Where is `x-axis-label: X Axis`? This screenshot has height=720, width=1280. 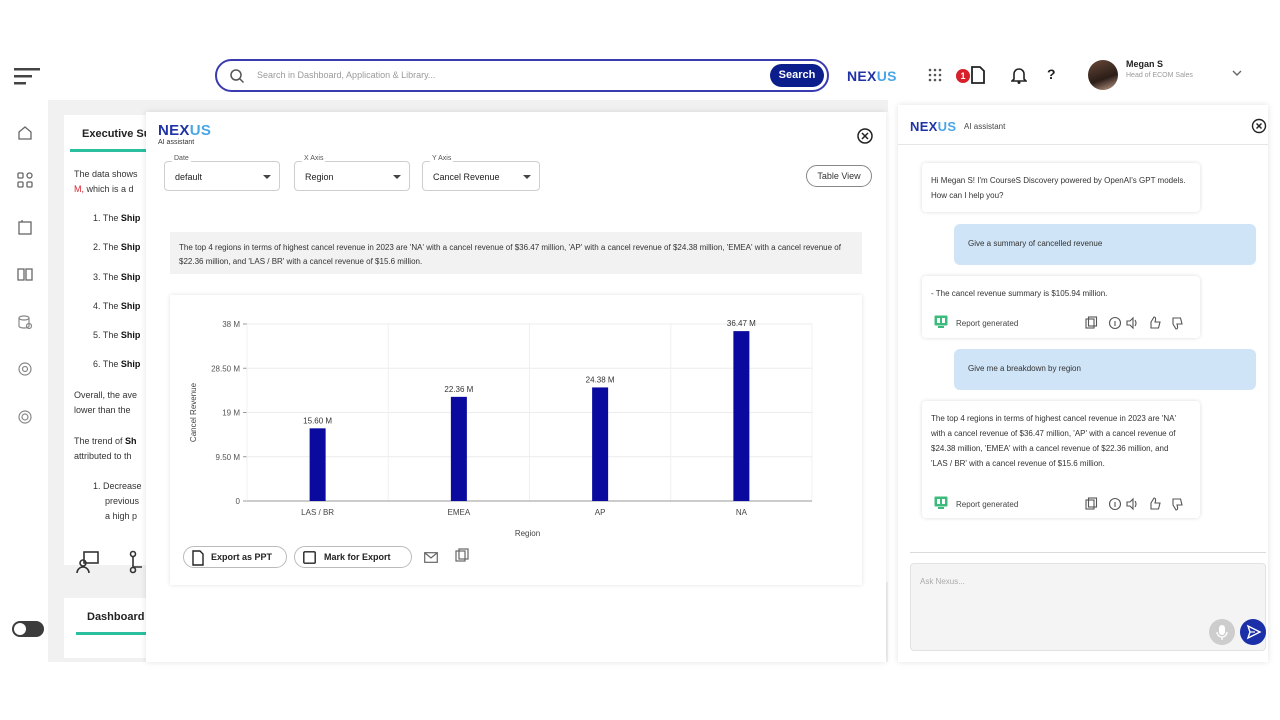
x-axis-label: X Axis is located at coordinates (314, 158).